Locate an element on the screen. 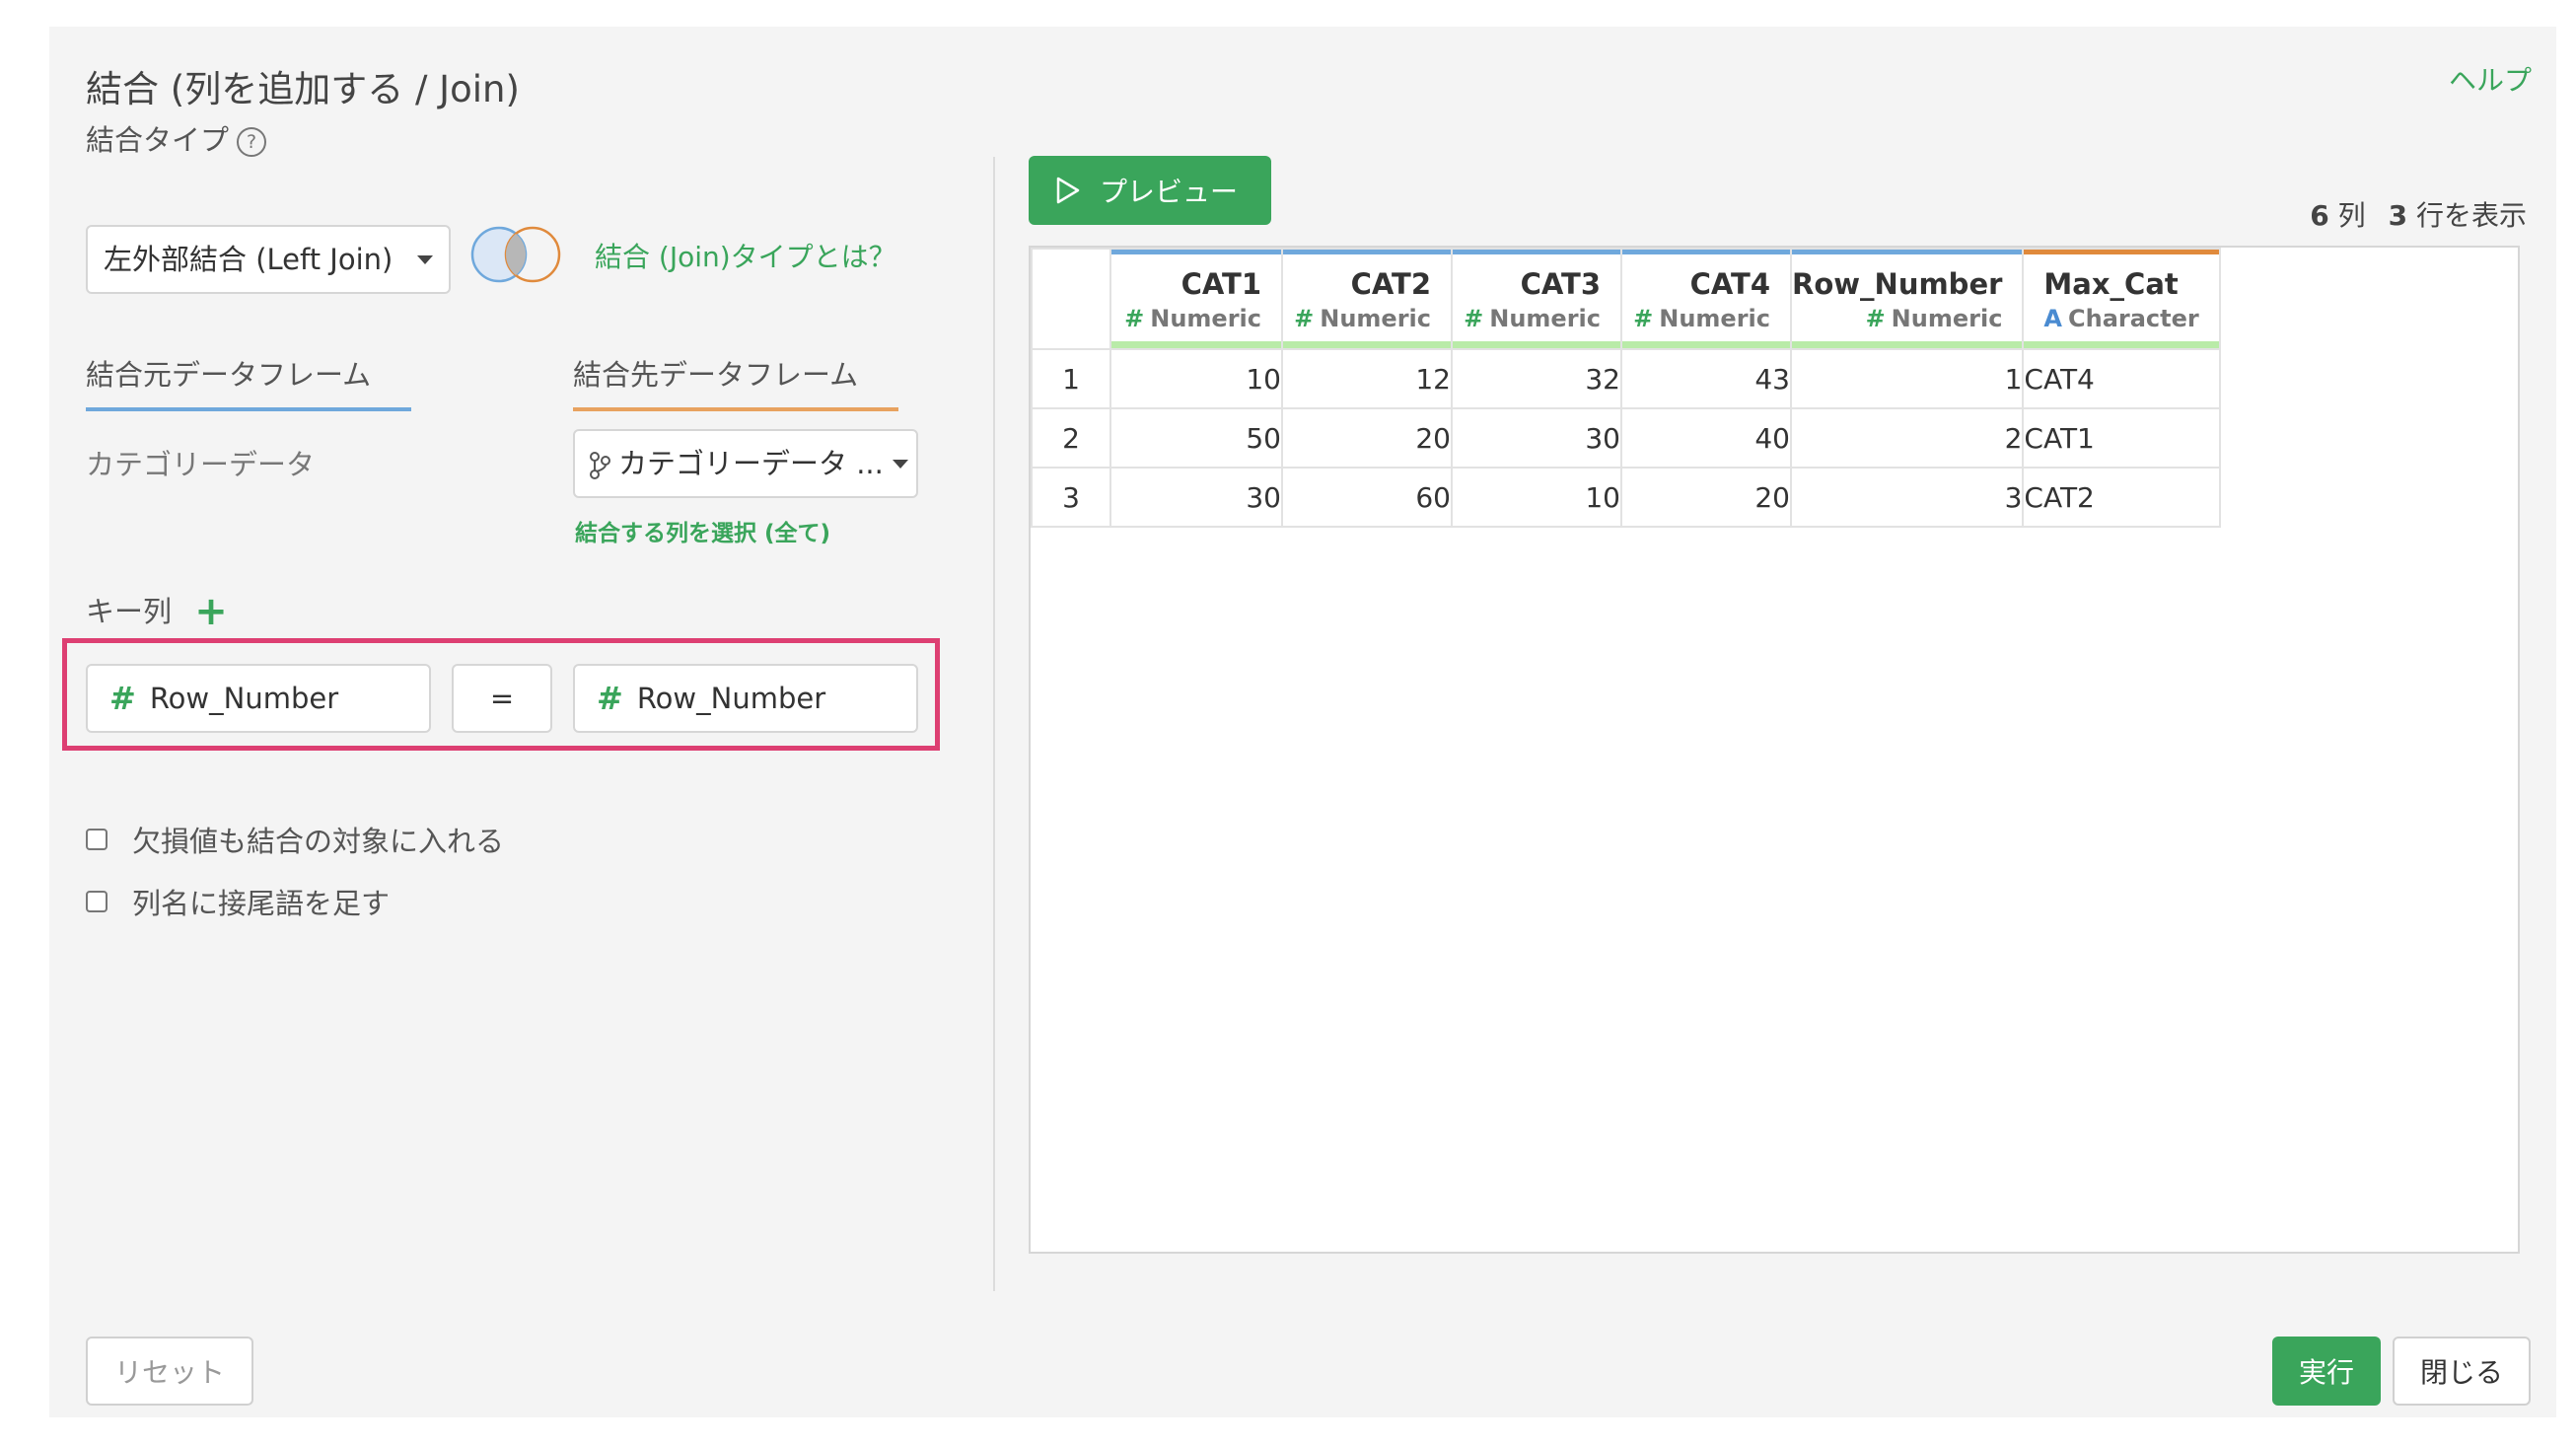 This screenshot has width=2576, height=1446. table-cell: 12 is located at coordinates (1367, 378).